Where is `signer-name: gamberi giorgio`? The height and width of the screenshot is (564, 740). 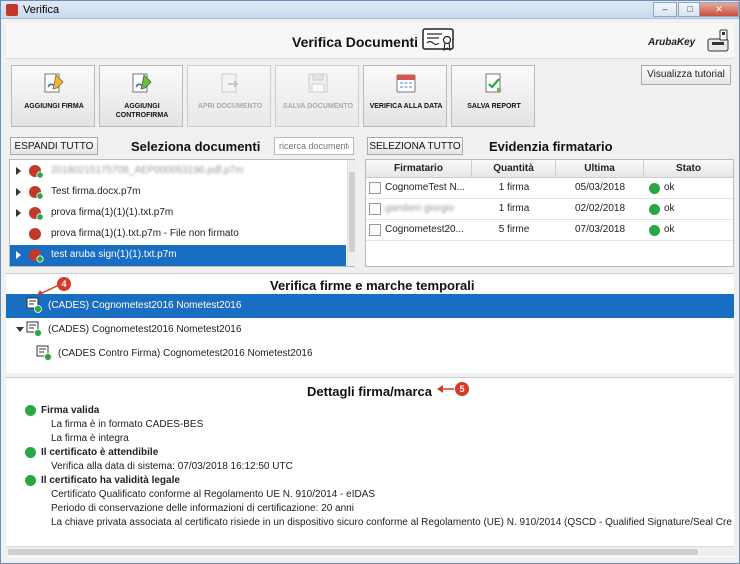 signer-name: gamberi giorgio is located at coordinates (419, 208).